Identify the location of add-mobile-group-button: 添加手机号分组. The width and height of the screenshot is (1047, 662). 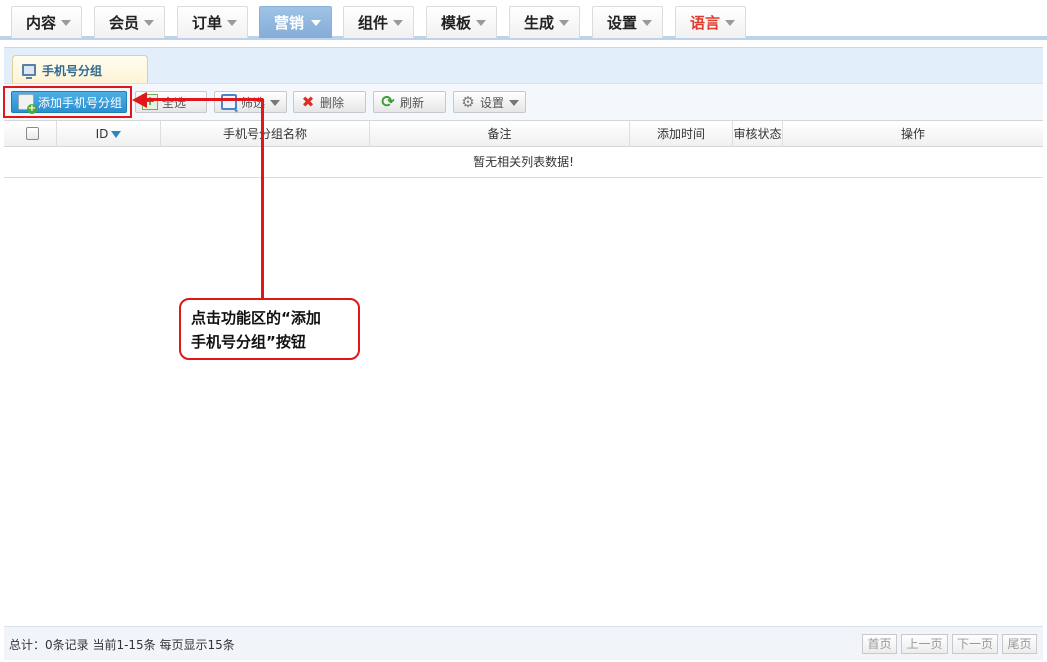
(69, 102).